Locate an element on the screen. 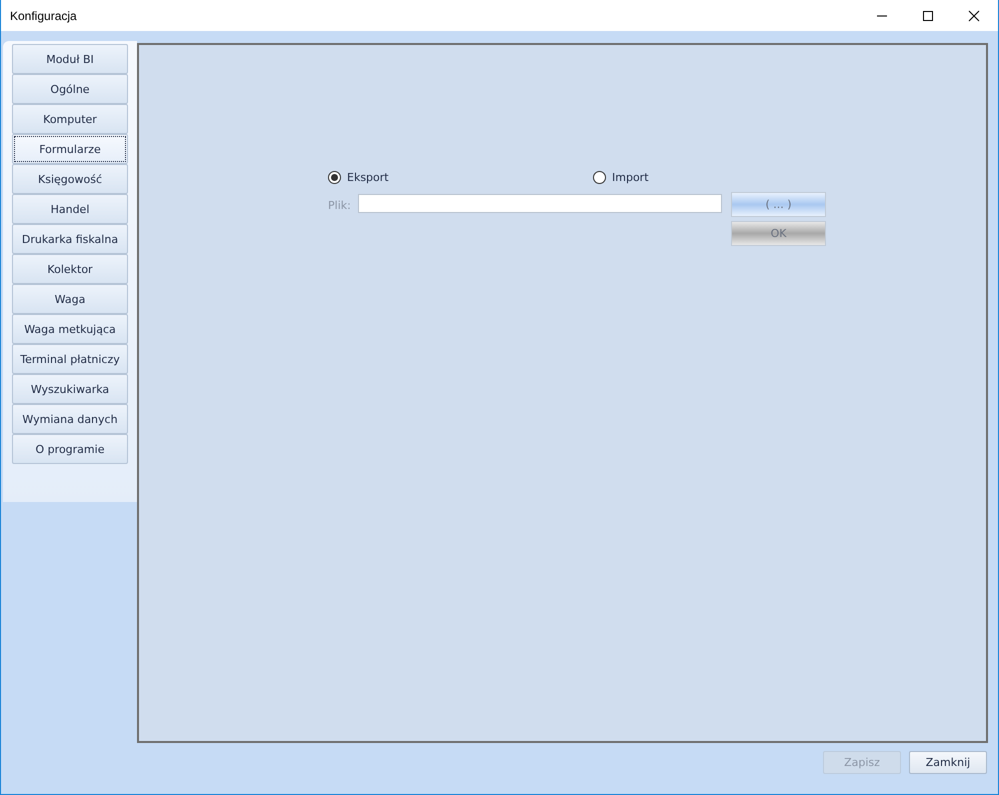 This screenshot has height=795, width=999. sidebar-item: Księgowość is located at coordinates (70, 179).